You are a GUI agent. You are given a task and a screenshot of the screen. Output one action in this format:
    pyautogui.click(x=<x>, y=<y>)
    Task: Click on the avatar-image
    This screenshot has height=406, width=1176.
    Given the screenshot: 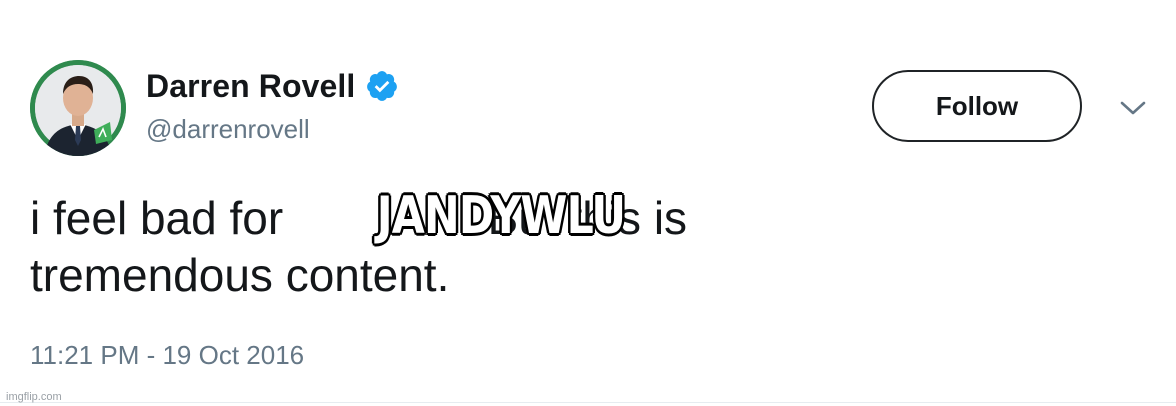 What is the action you would take?
    pyautogui.click(x=78, y=108)
    